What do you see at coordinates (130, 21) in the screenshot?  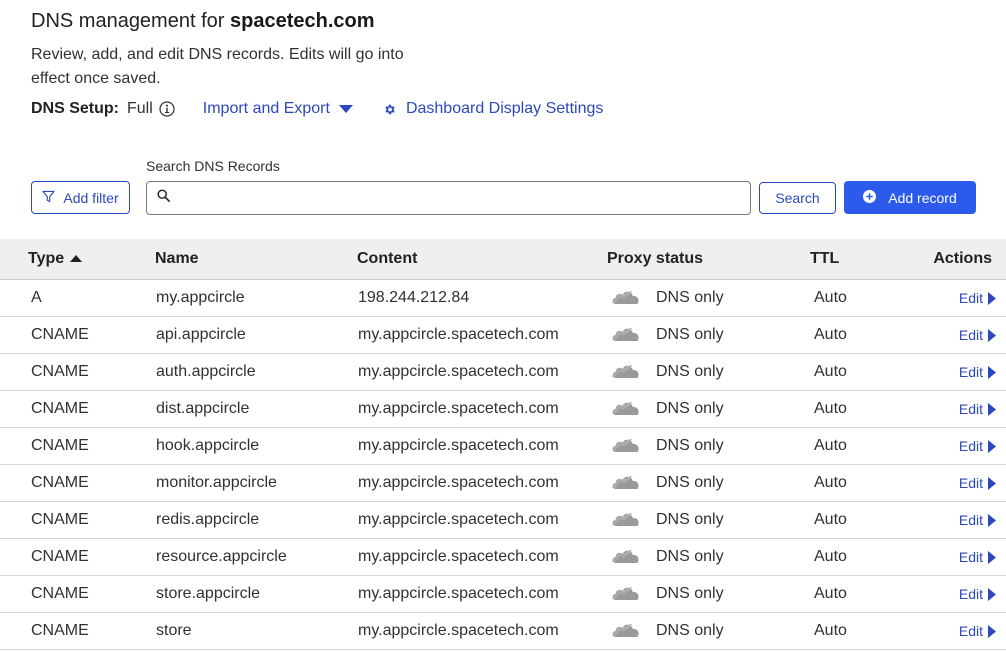 I see `page-title-prefix: DNS management for` at bounding box center [130, 21].